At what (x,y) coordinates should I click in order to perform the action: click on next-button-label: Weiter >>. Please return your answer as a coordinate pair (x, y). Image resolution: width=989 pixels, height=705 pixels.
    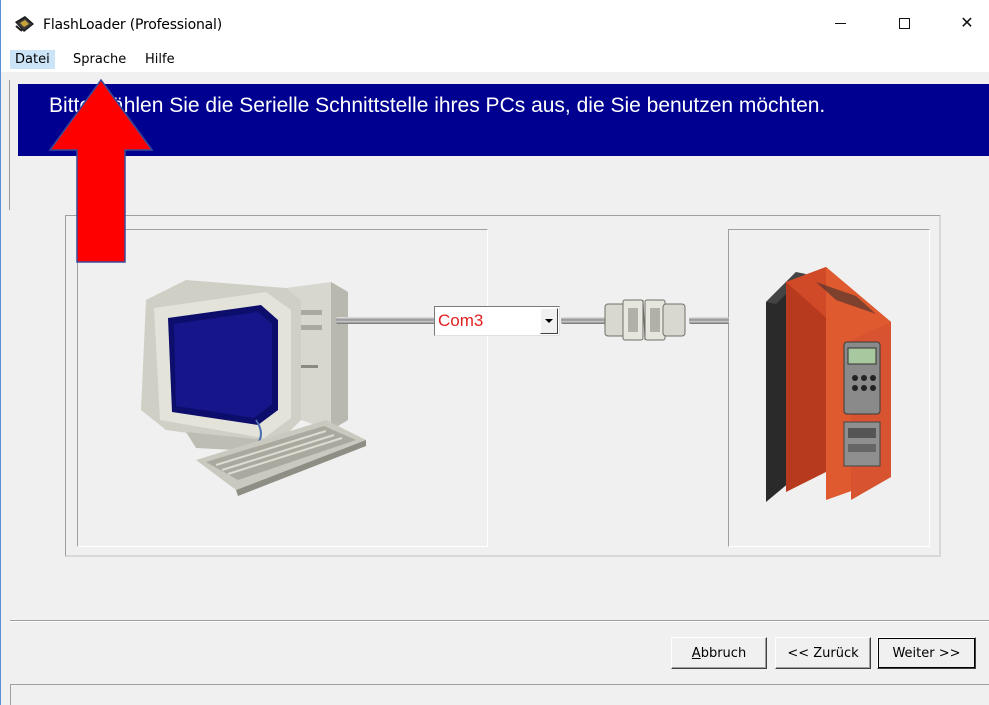
    Looking at the image, I should click on (926, 653).